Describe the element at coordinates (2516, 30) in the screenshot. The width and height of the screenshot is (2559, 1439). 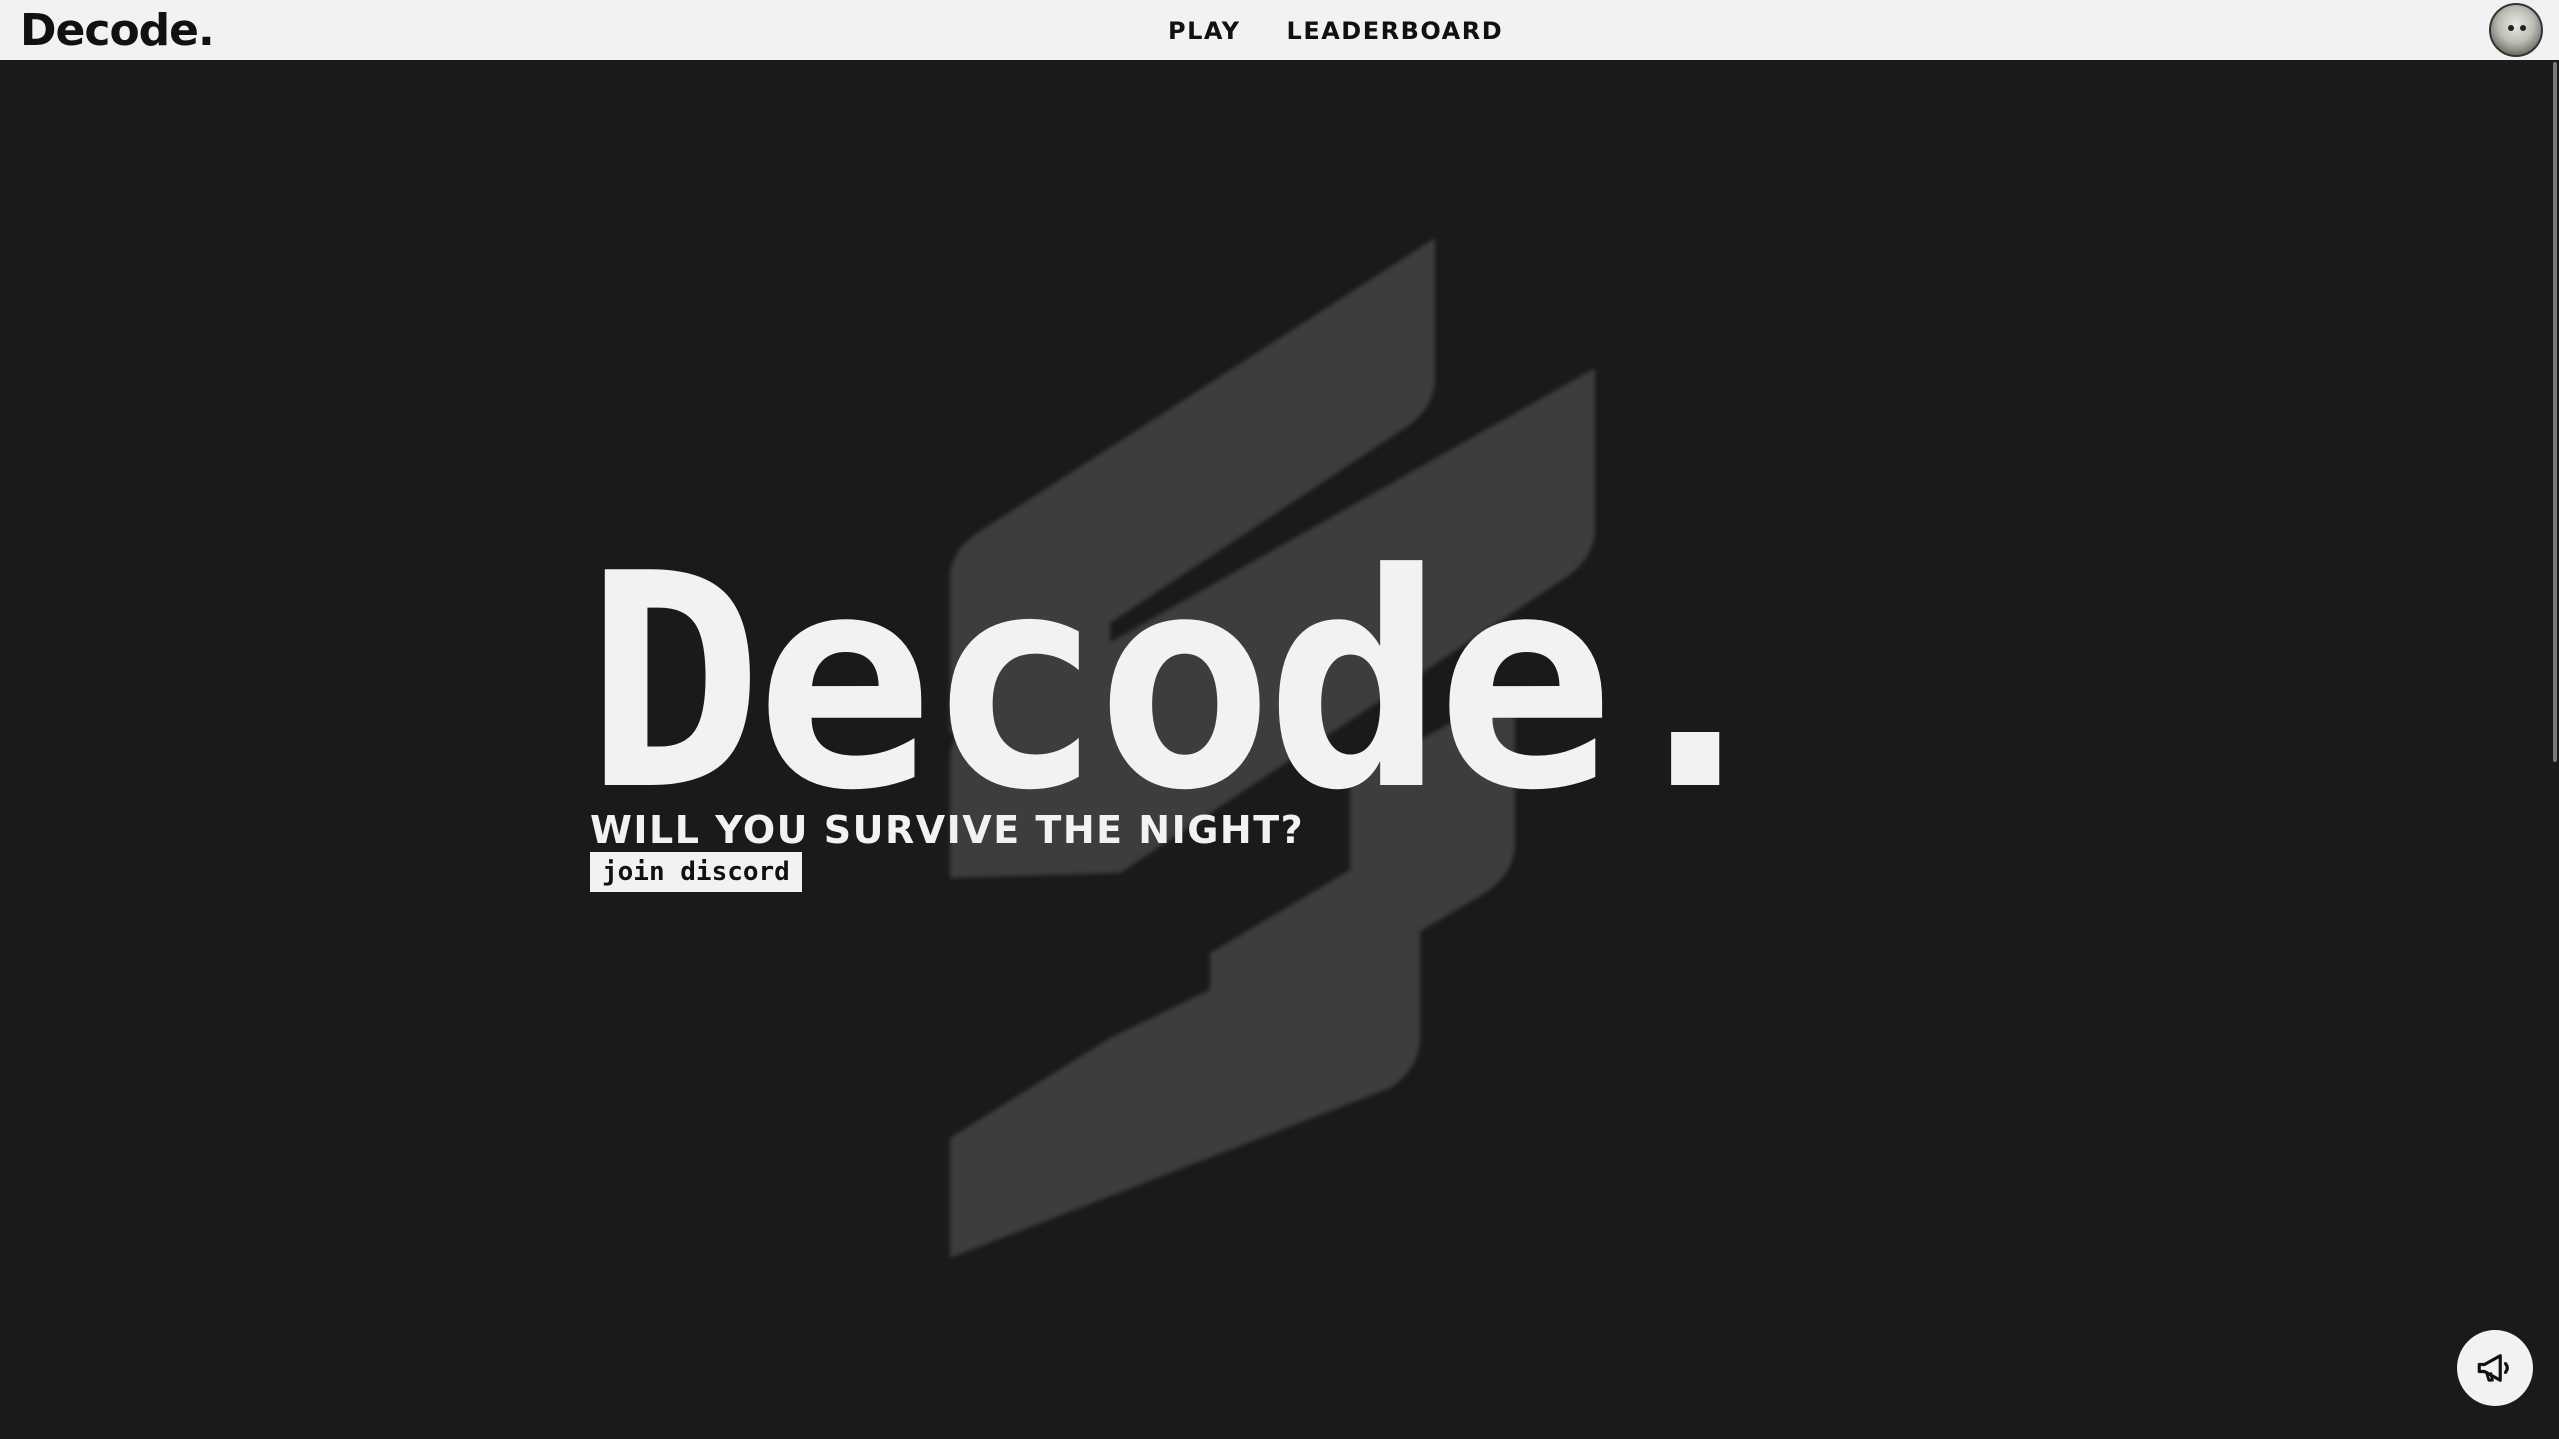
I see `user-avatar` at that location.